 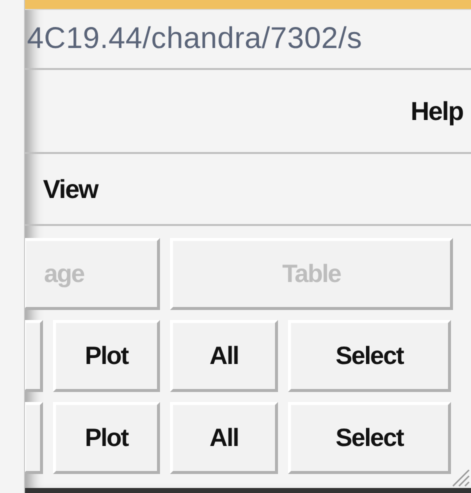 I want to click on menu-item: View, so click(x=70, y=189).